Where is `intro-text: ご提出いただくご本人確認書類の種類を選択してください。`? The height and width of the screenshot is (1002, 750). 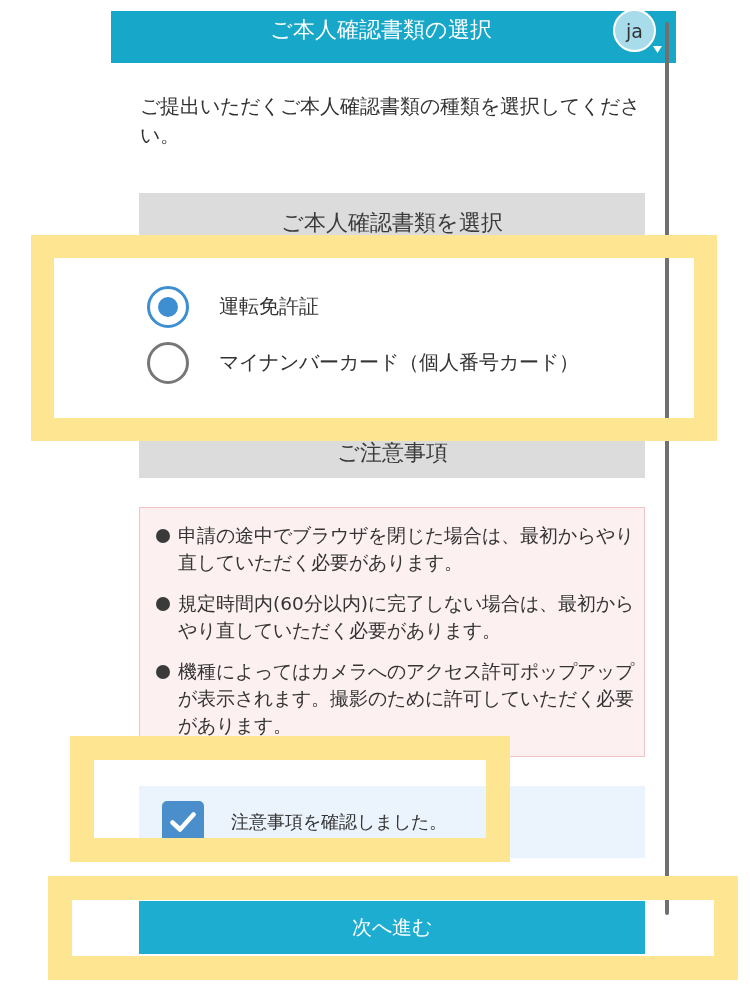 intro-text: ご提出いただくご本人確認書類の種類を選択してください。 is located at coordinates (390, 121).